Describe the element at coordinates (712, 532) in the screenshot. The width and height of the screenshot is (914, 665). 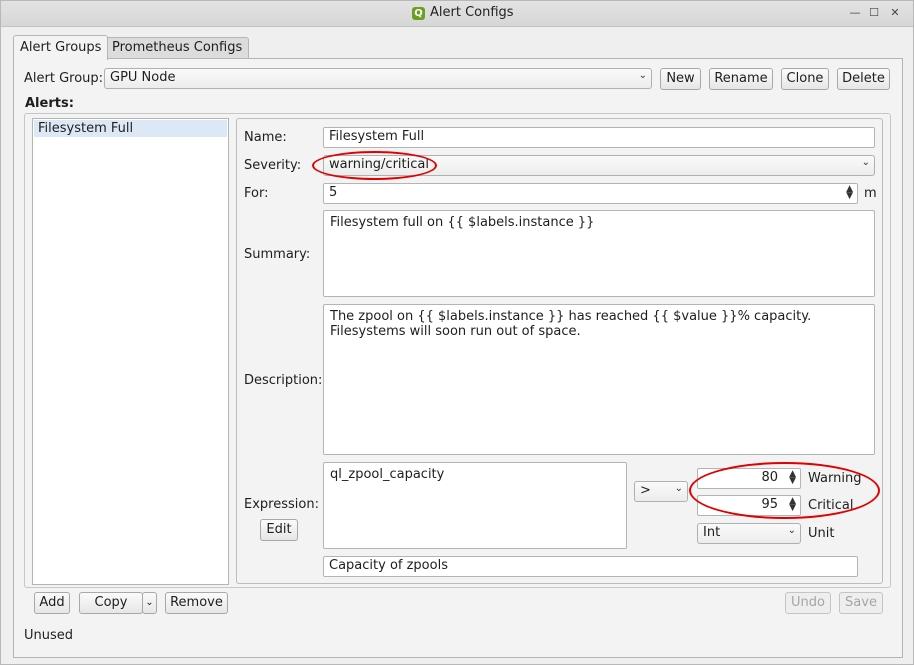
I see `unit-selected-value: Int` at that location.